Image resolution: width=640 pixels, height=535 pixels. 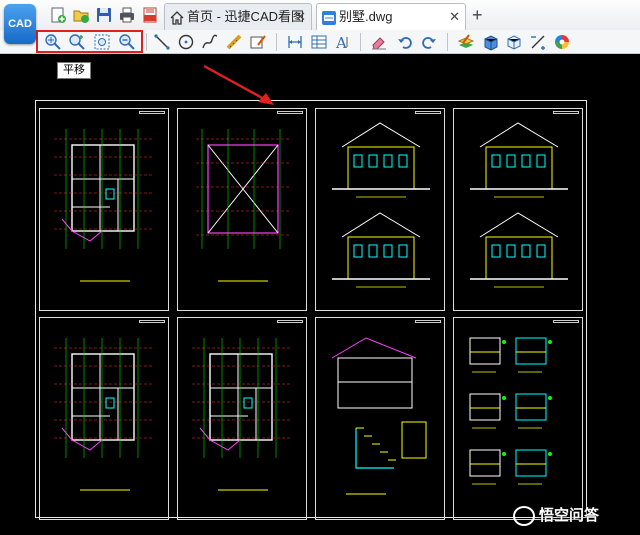 What do you see at coordinates (300, 17) in the screenshot?
I see `tab-home-close-icon: ✕` at bounding box center [300, 17].